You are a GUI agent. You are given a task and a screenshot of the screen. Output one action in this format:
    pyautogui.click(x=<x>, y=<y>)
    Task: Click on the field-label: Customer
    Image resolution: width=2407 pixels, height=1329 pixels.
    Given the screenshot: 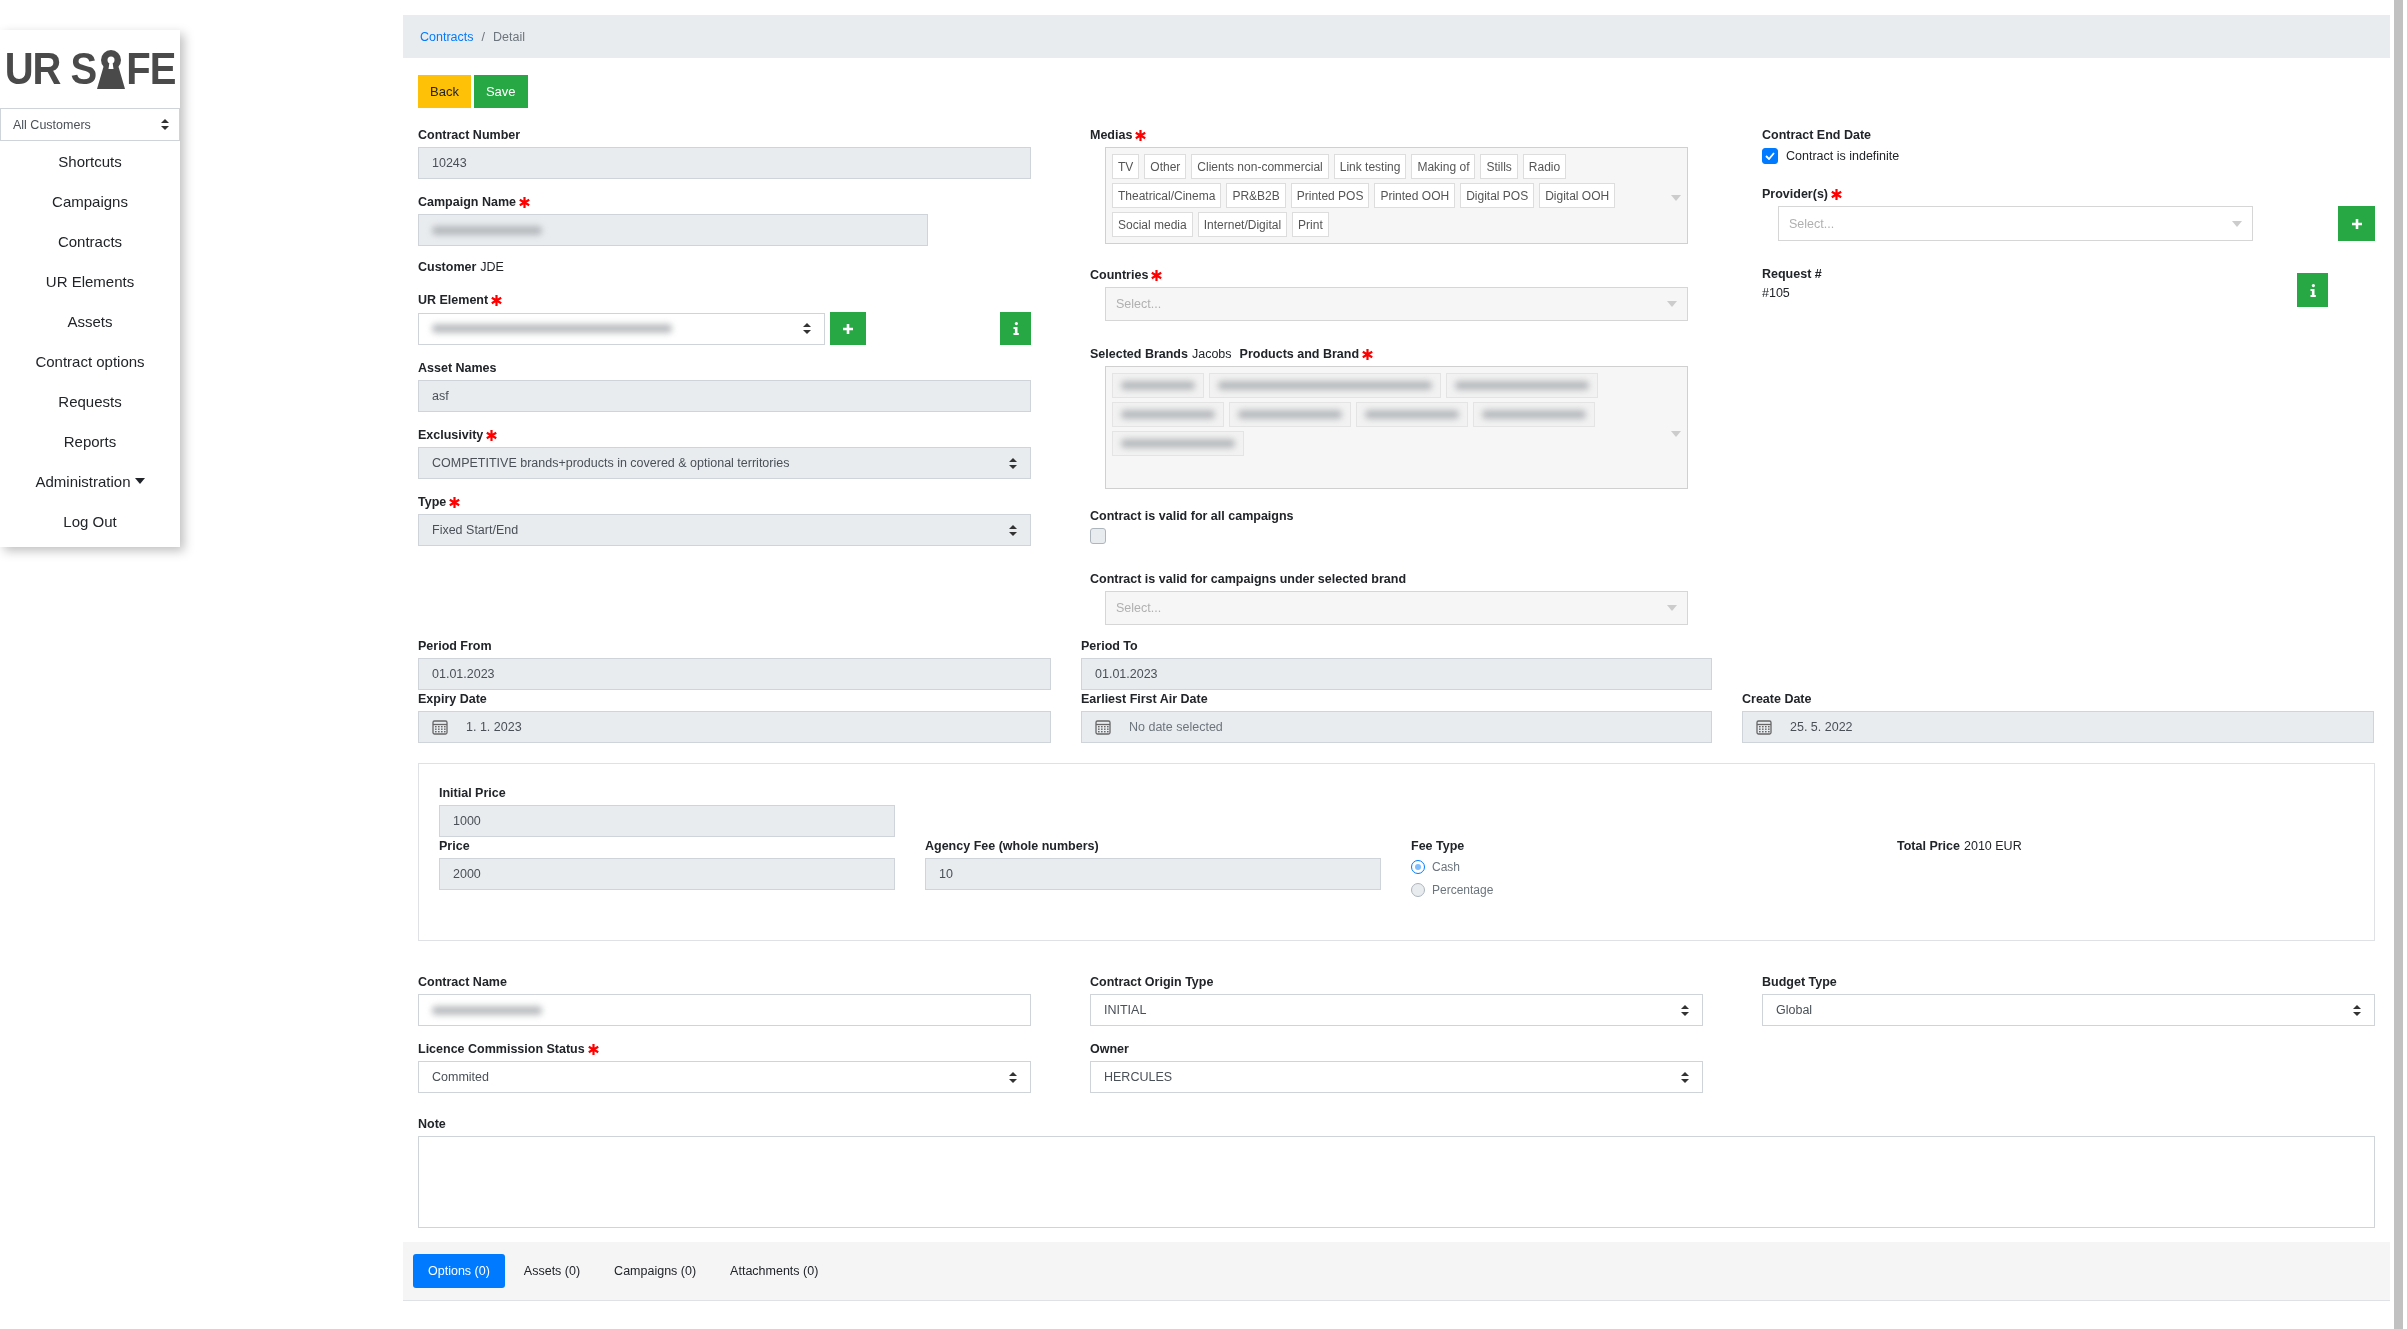 What is the action you would take?
    pyautogui.click(x=447, y=267)
    